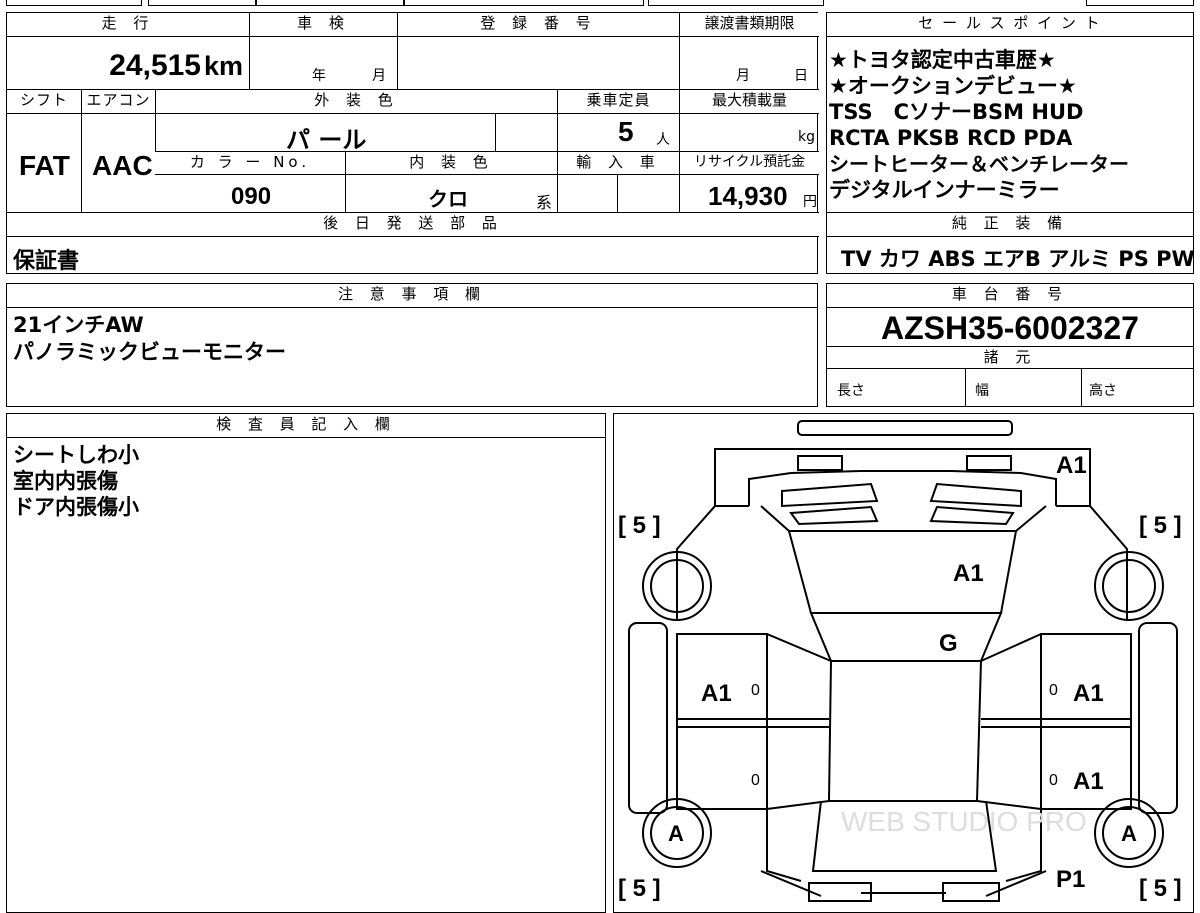 The width and height of the screenshot is (1200, 913). I want to click on mark-roof: A1, so click(968, 573).